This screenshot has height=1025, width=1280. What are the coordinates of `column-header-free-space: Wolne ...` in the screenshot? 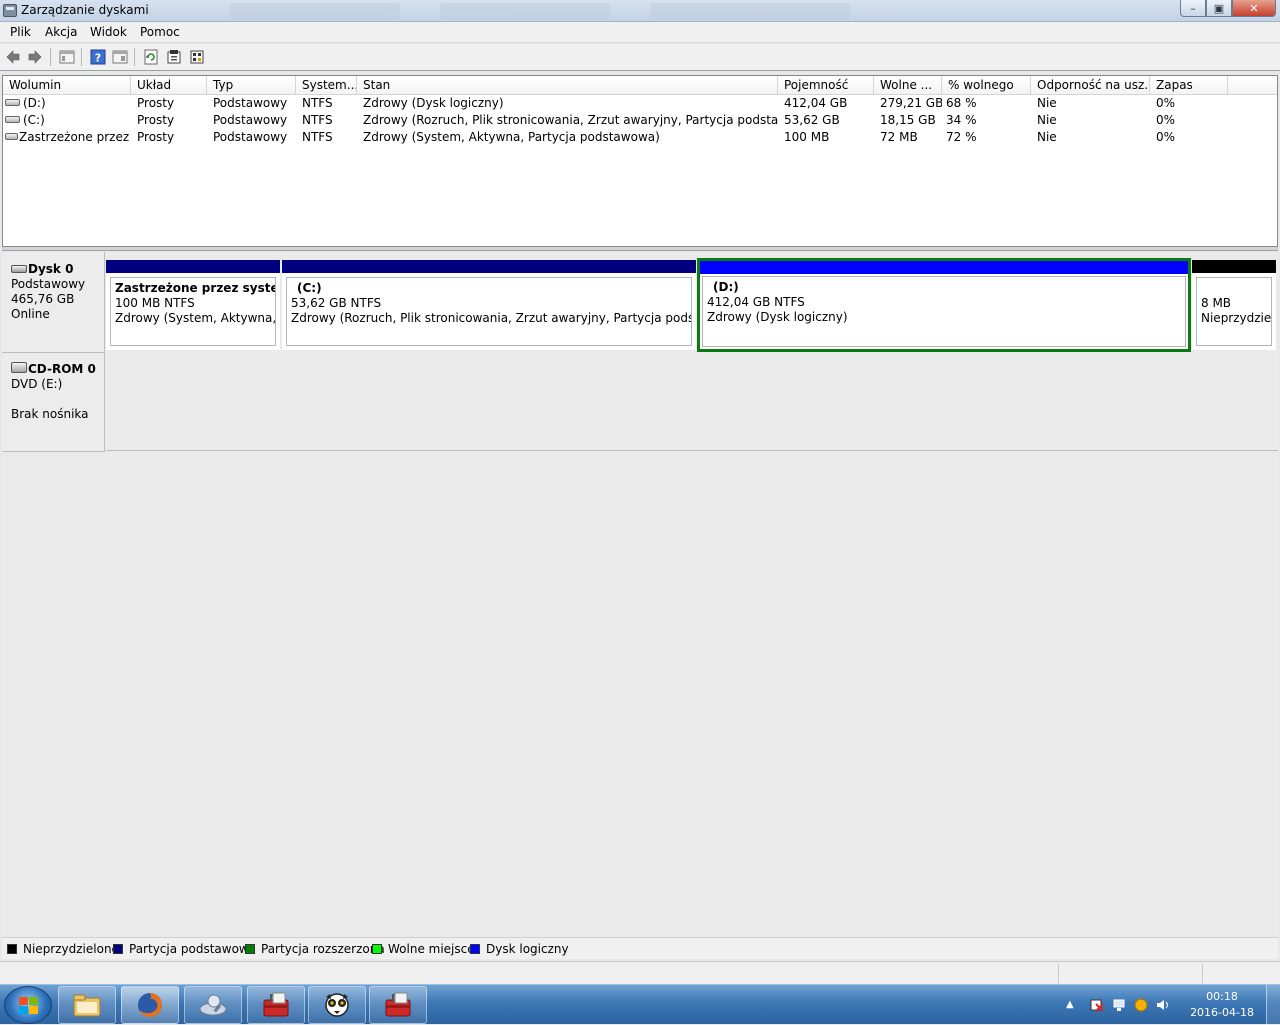 It's located at (908, 85).